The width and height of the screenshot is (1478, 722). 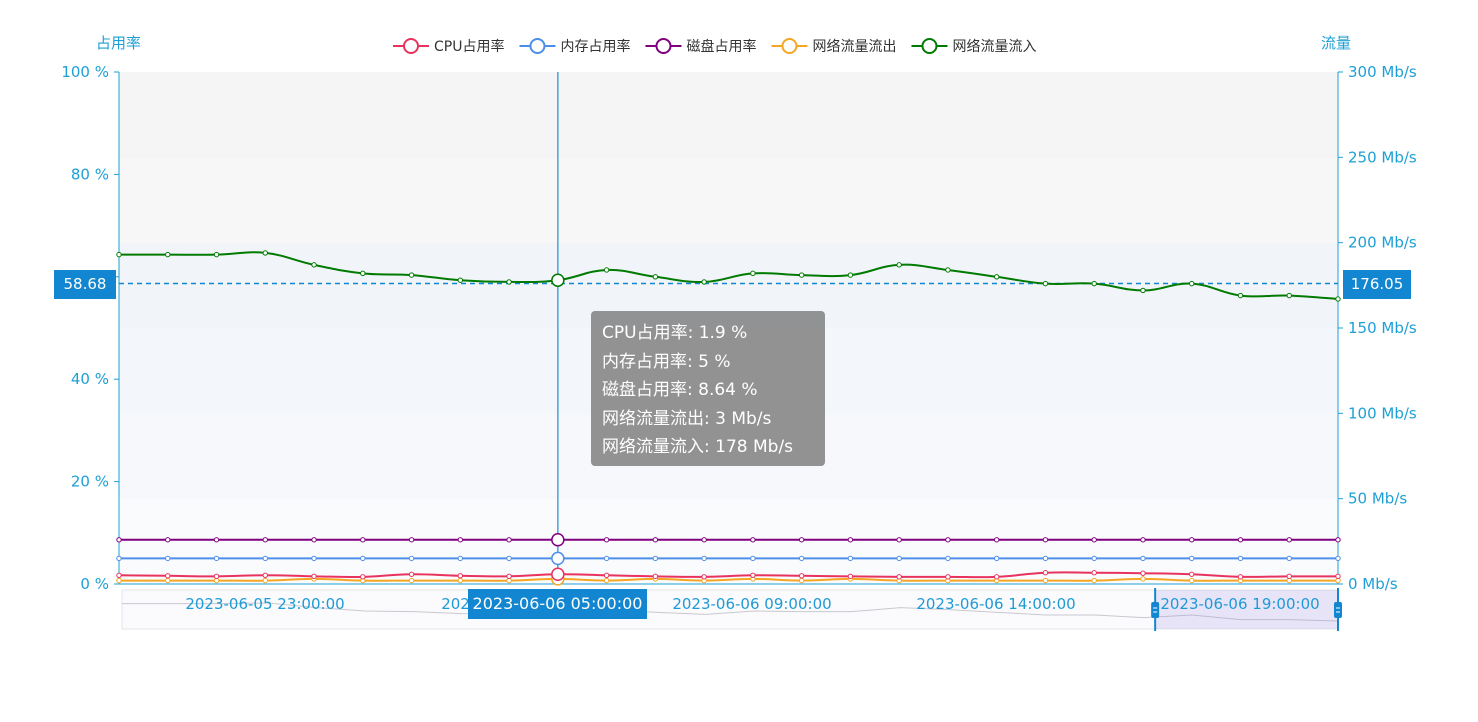 I want to click on crosshair-left-value-badge: 58.68, so click(x=85, y=284).